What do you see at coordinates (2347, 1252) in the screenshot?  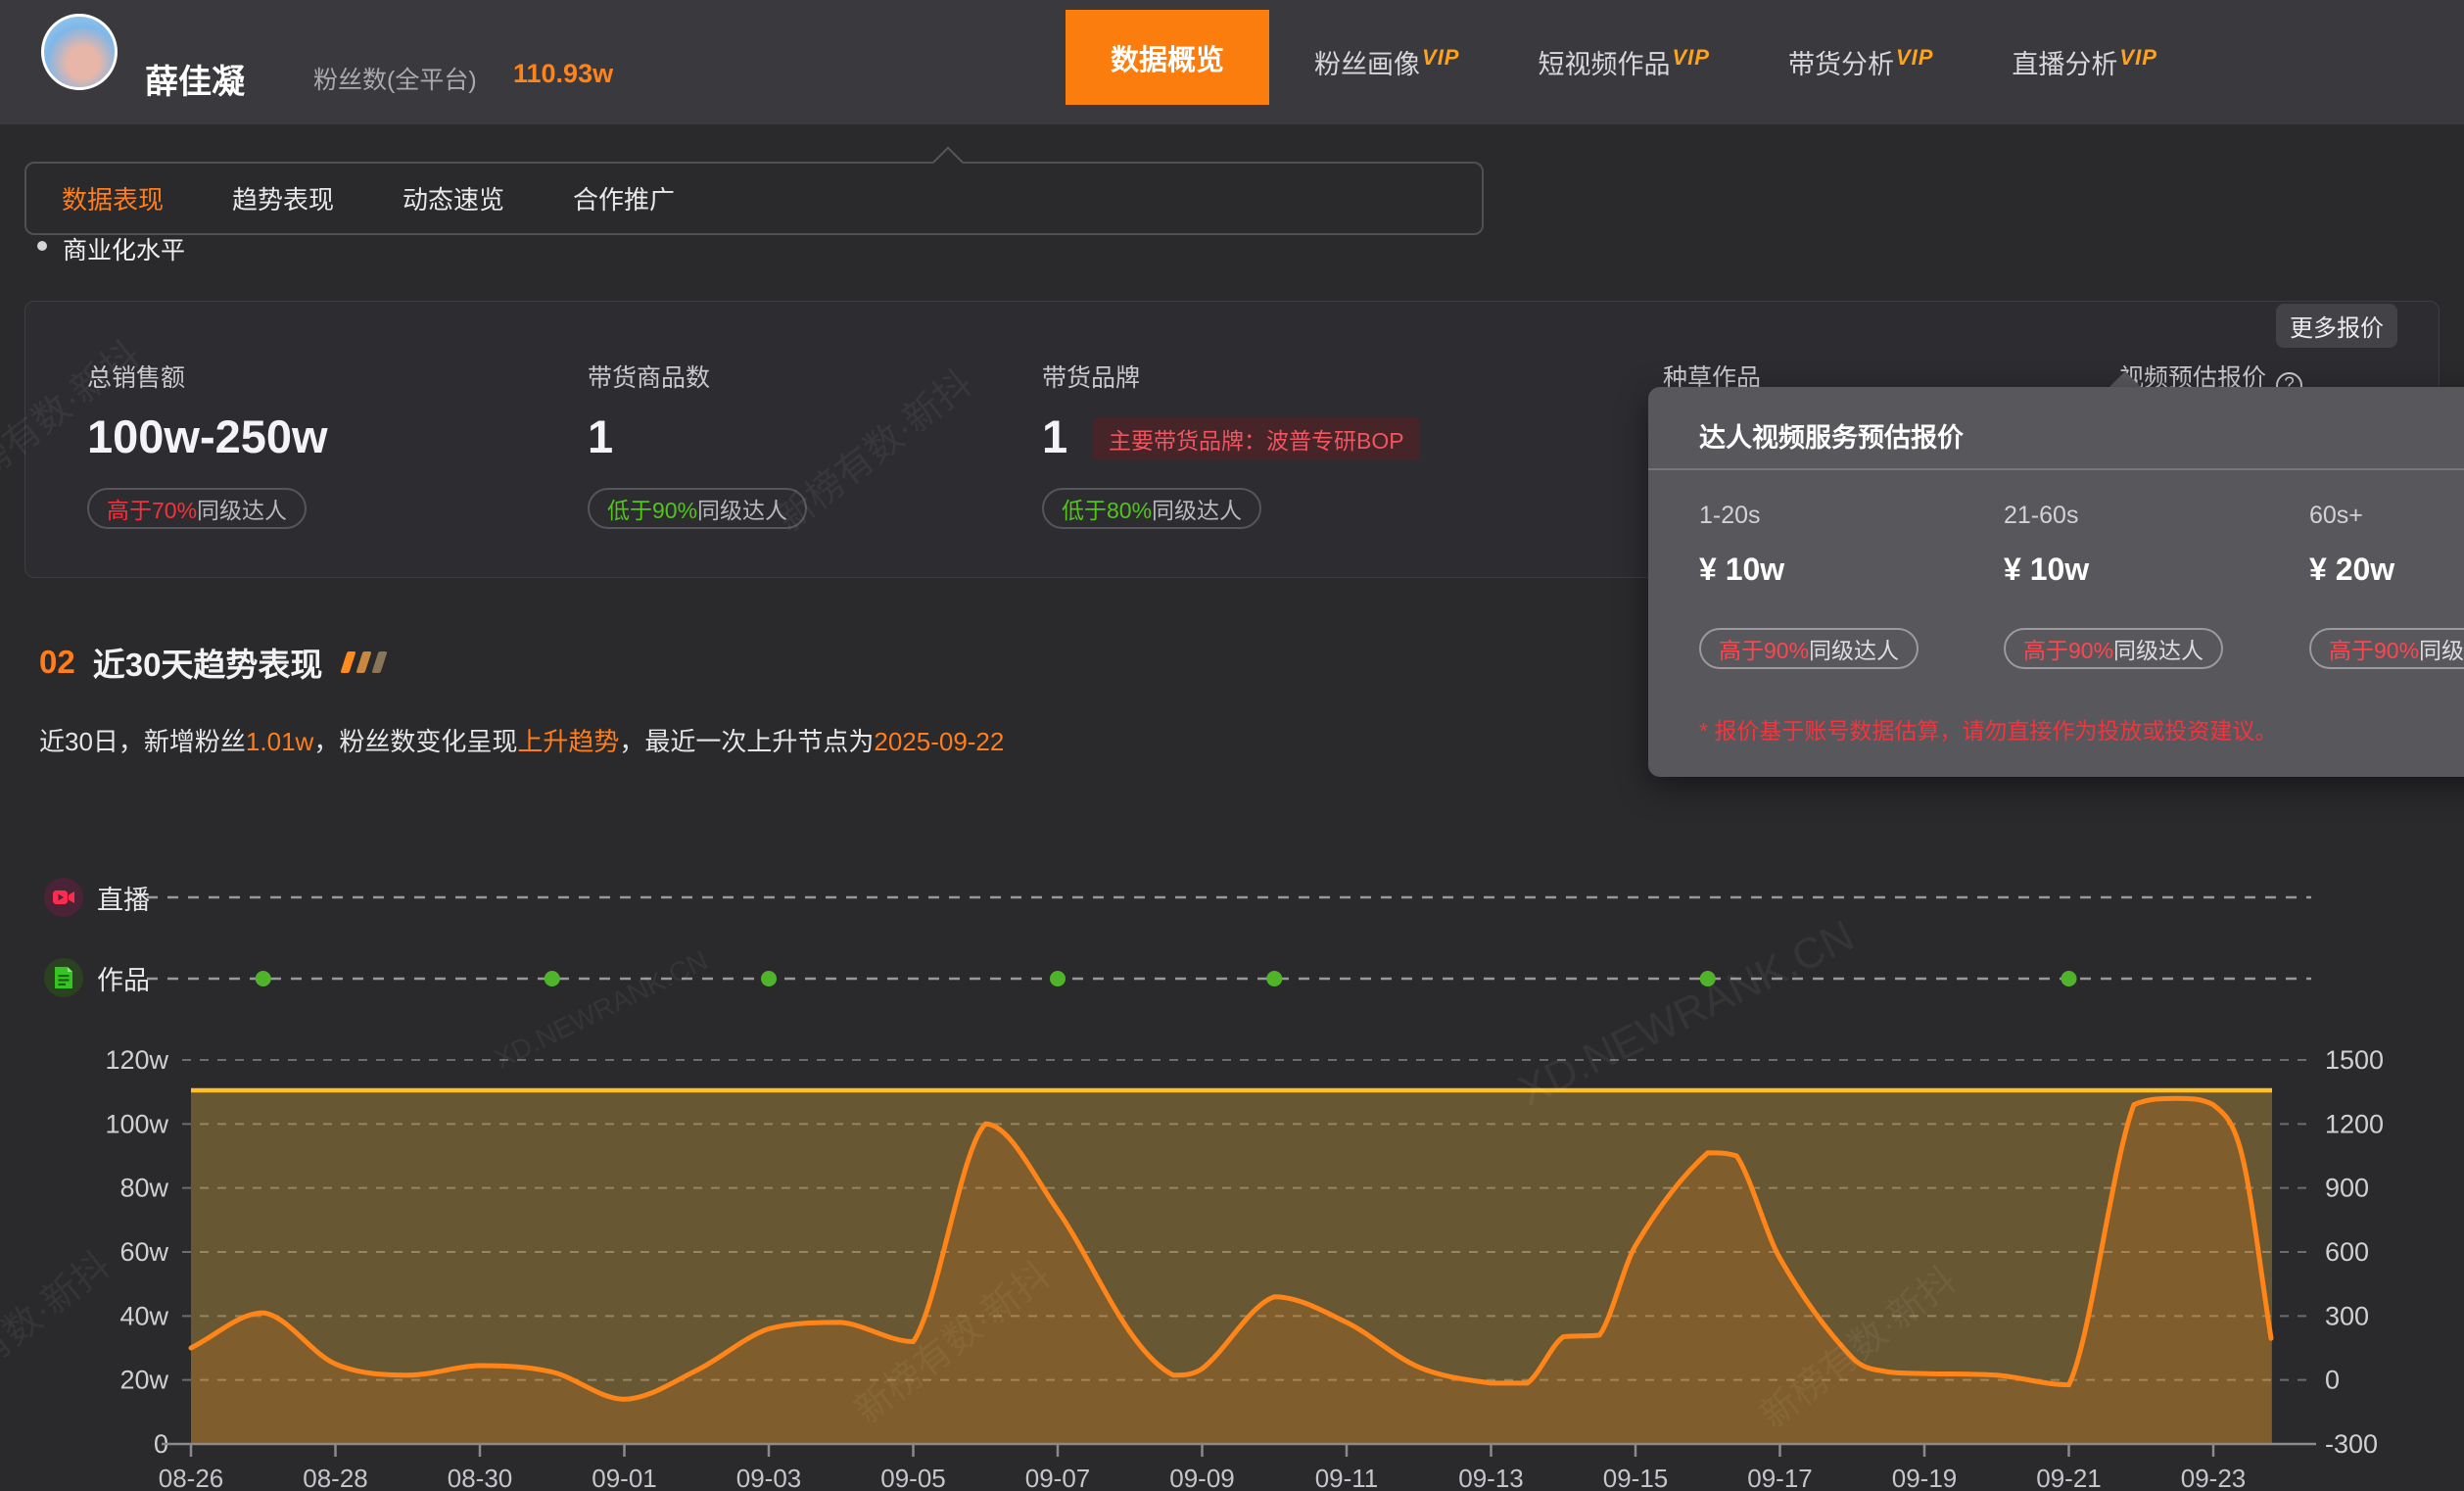 I see `svg-text: 600` at bounding box center [2347, 1252].